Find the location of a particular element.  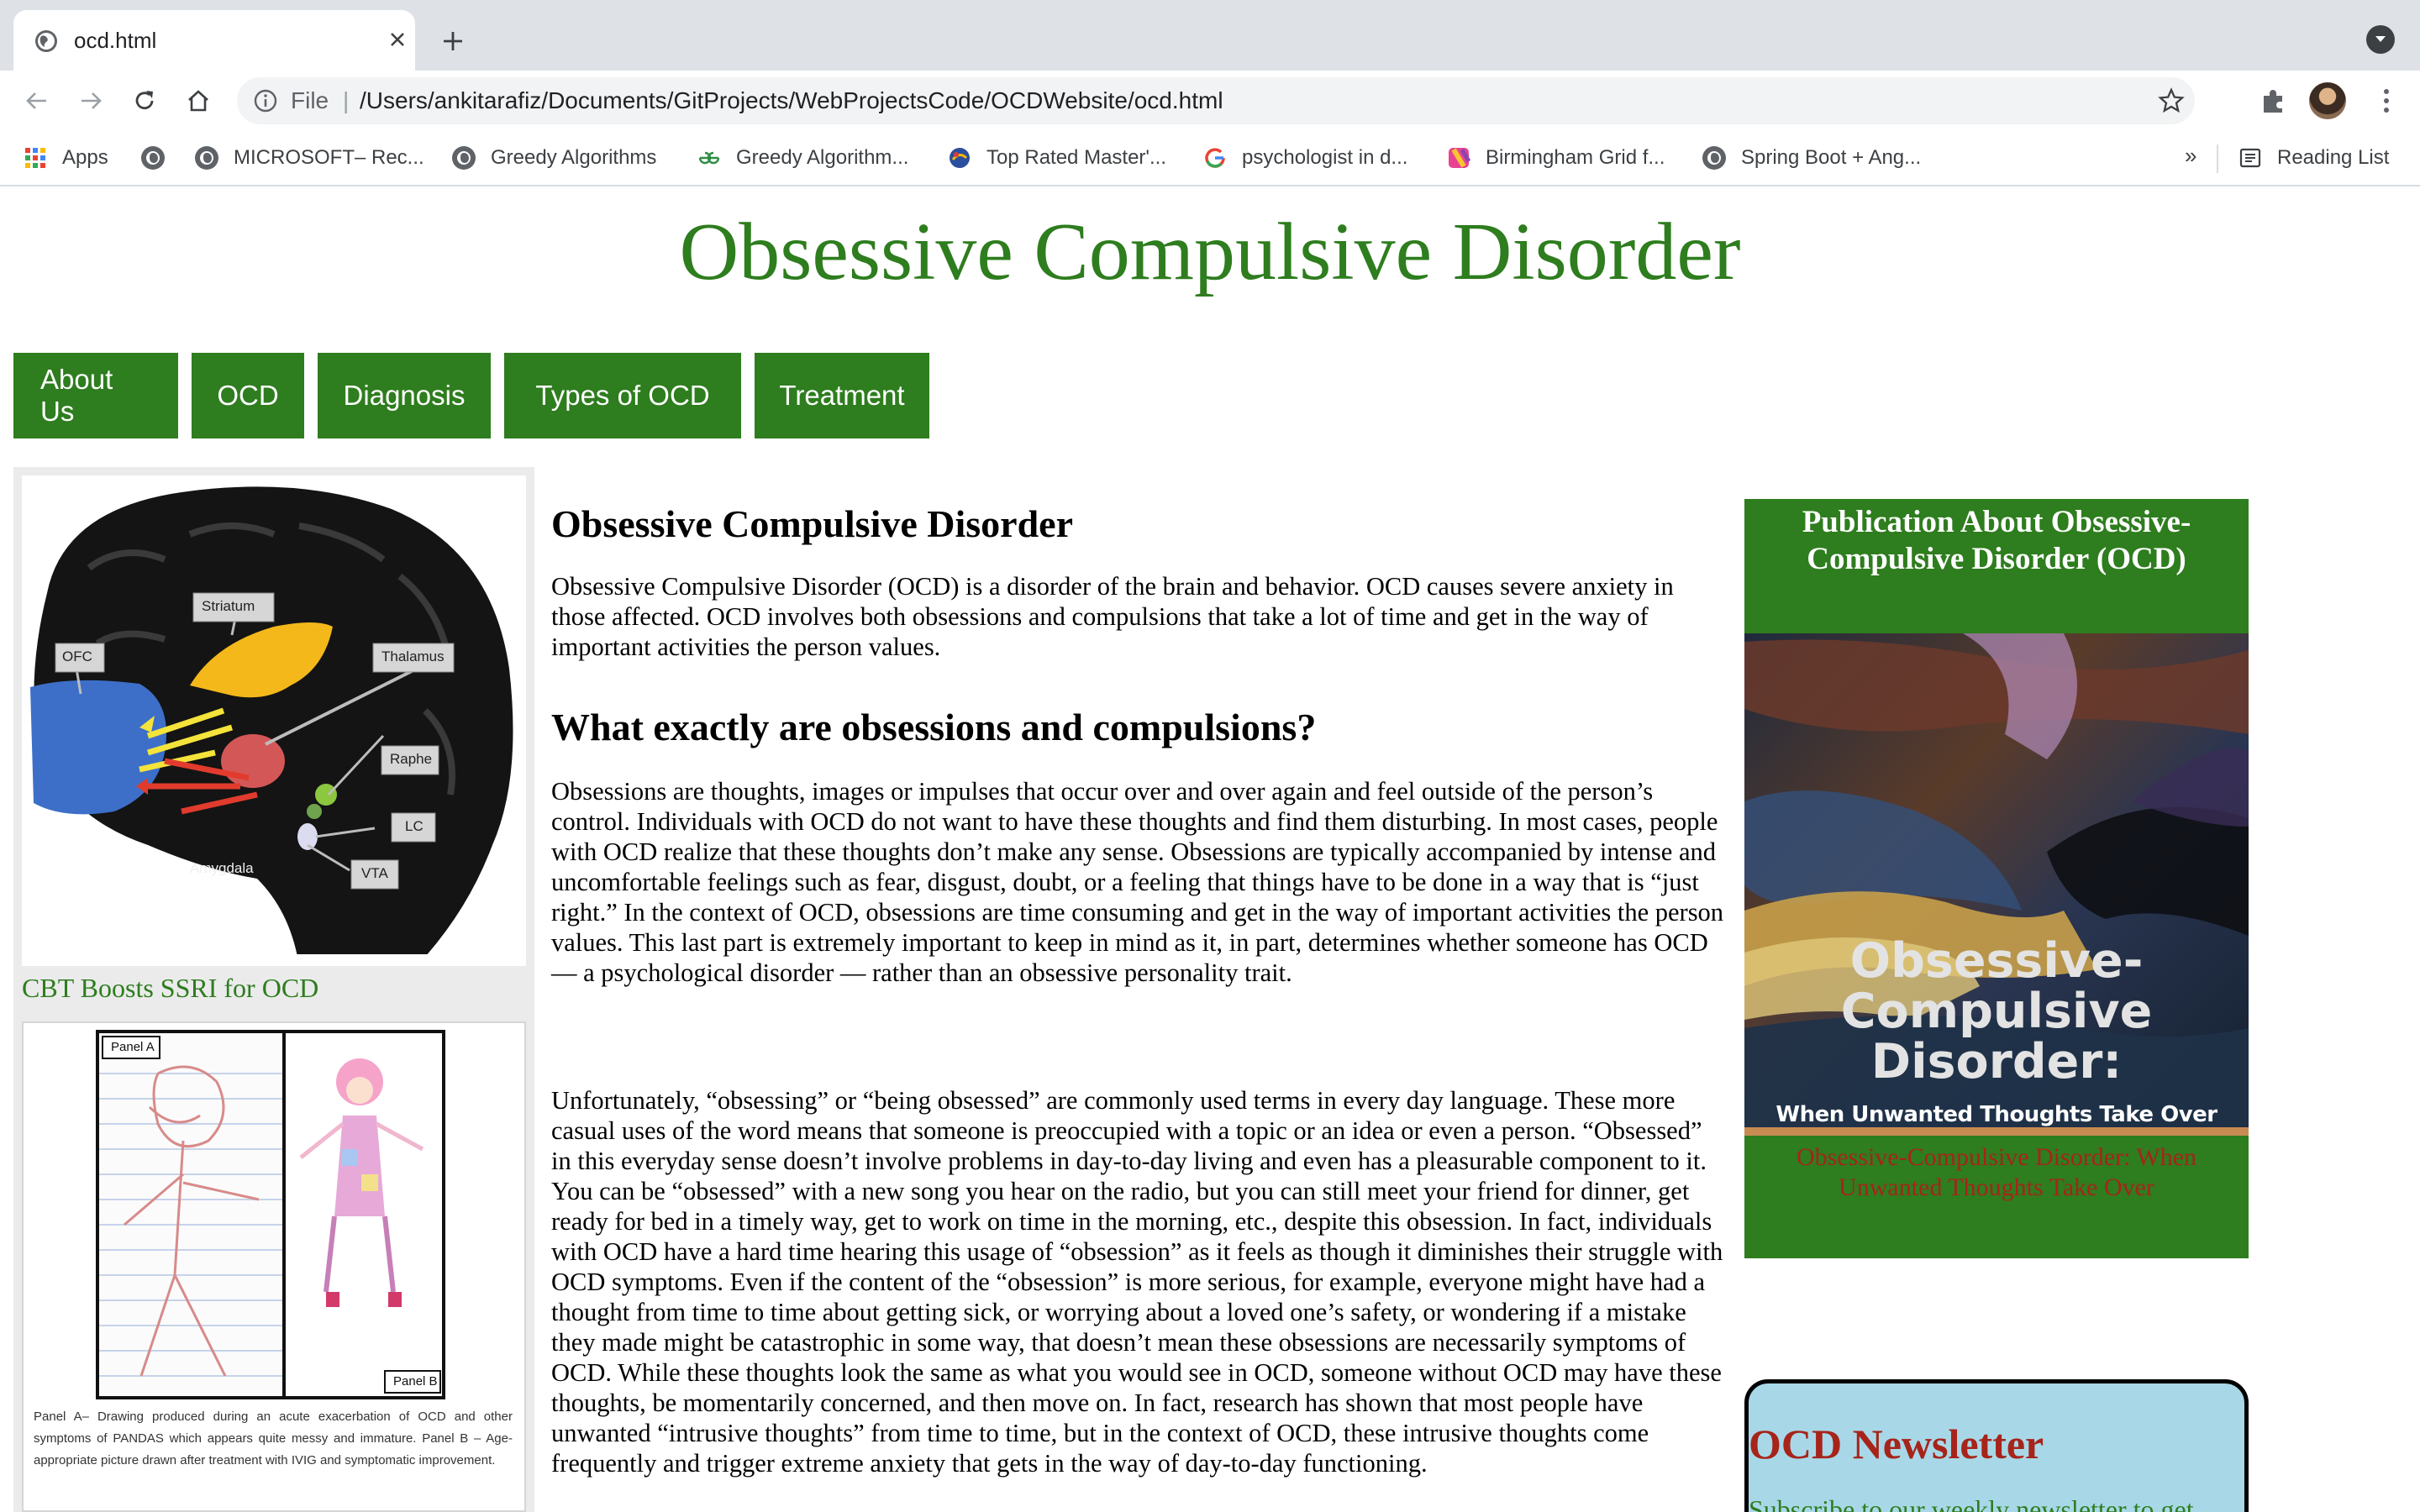

home-icon is located at coordinates (199, 100).